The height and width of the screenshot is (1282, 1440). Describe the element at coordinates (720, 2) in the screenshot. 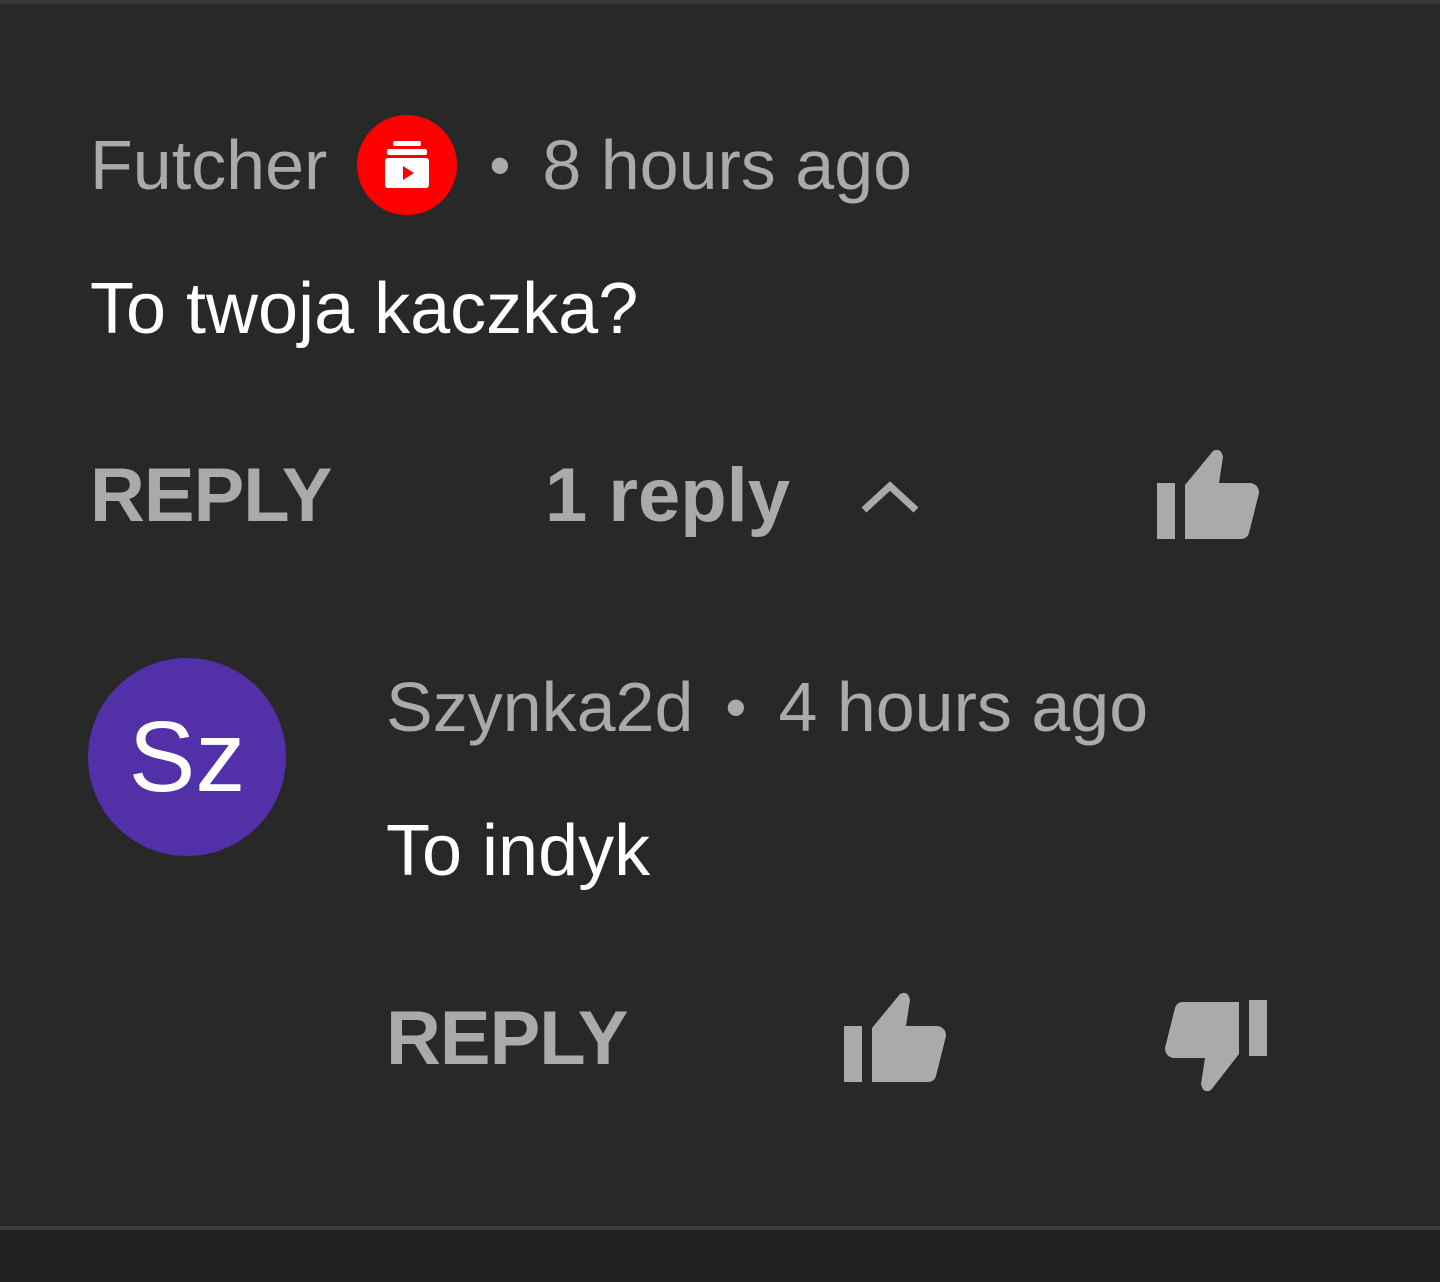

I see `top-edge` at that location.